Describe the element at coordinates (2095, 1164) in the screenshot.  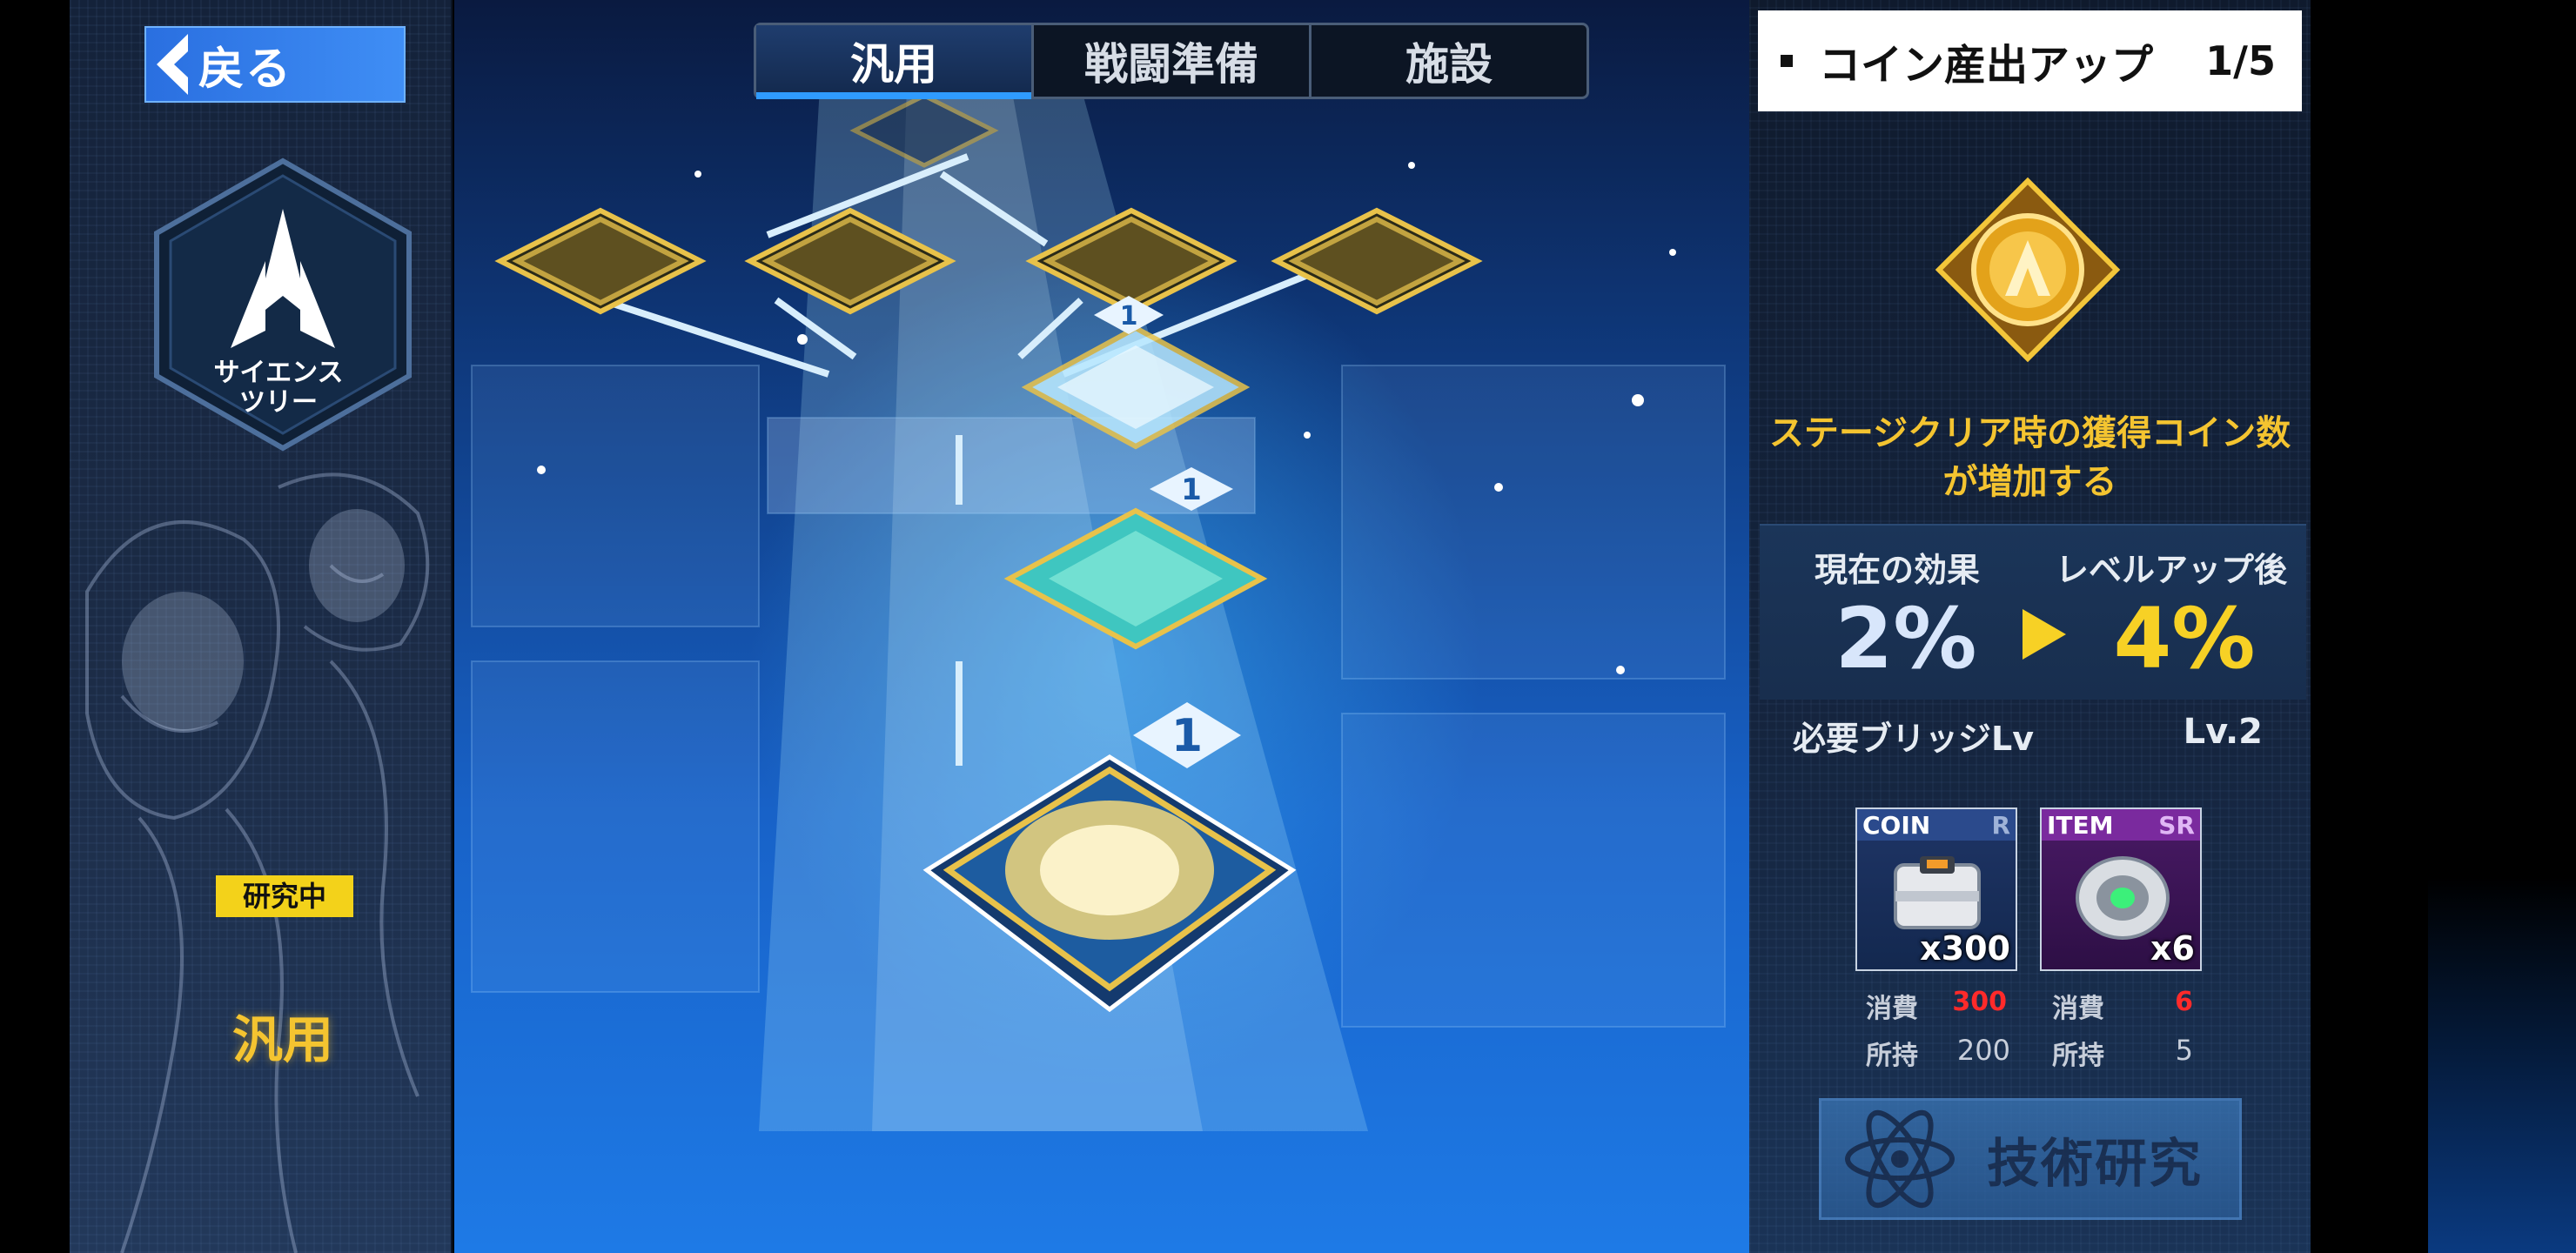
I see `research-label: 技術研究` at that location.